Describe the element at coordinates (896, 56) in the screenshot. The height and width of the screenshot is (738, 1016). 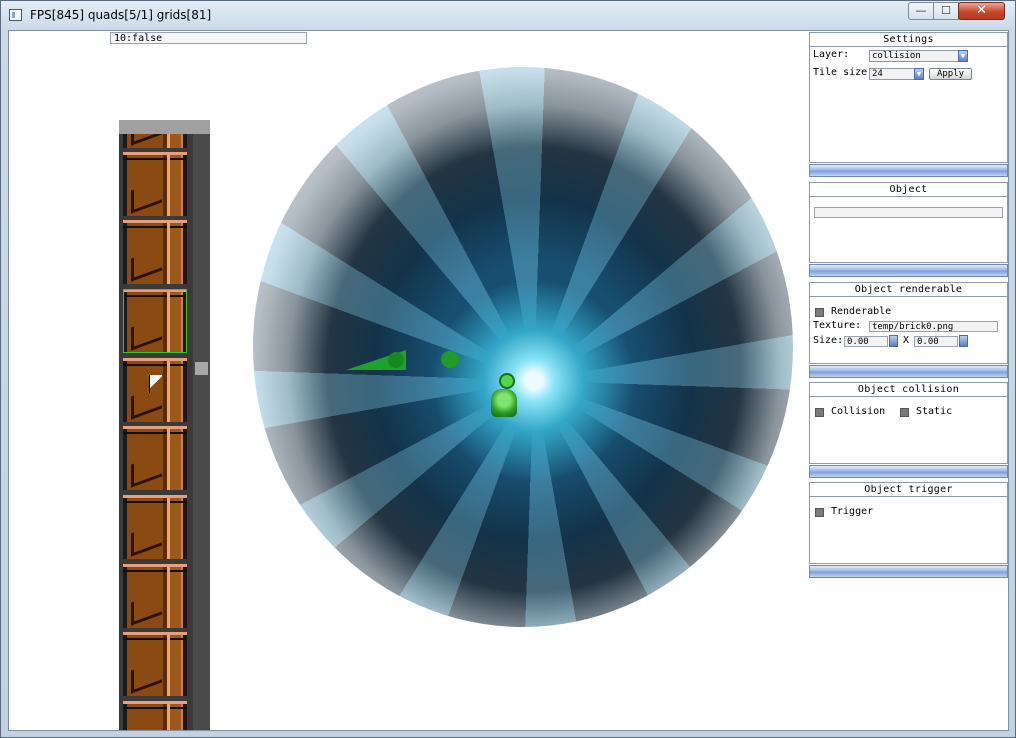
I see `layer-value: collision` at that location.